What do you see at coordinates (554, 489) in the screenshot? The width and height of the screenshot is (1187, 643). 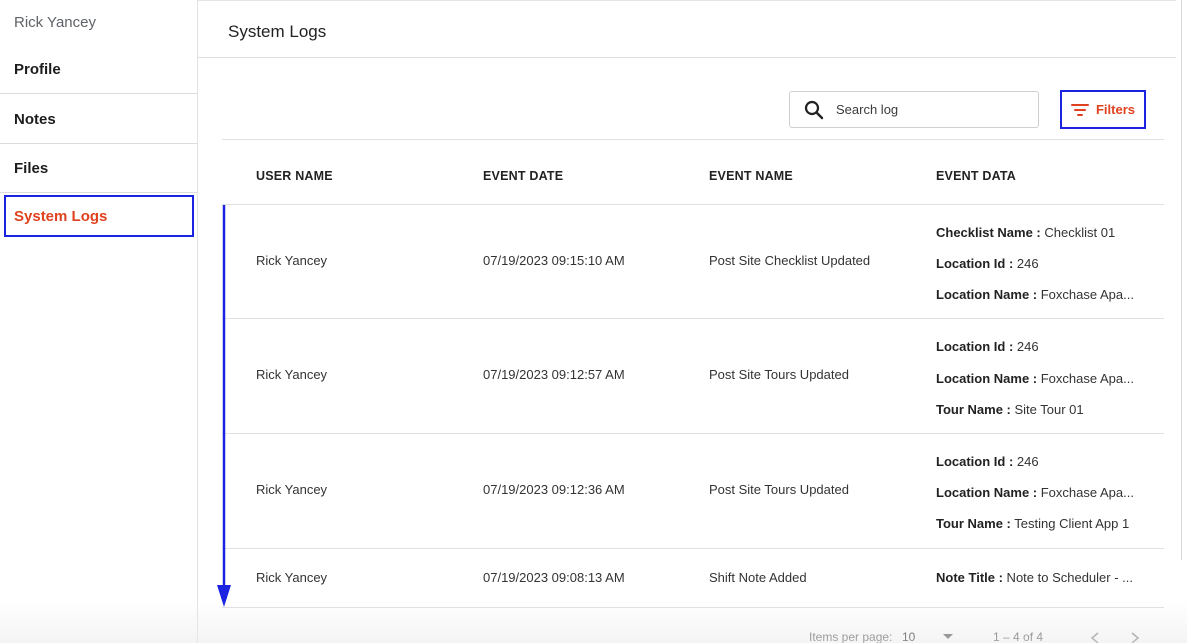 I see `cell-event-date: 07/19/2023 09:12:36 AM` at bounding box center [554, 489].